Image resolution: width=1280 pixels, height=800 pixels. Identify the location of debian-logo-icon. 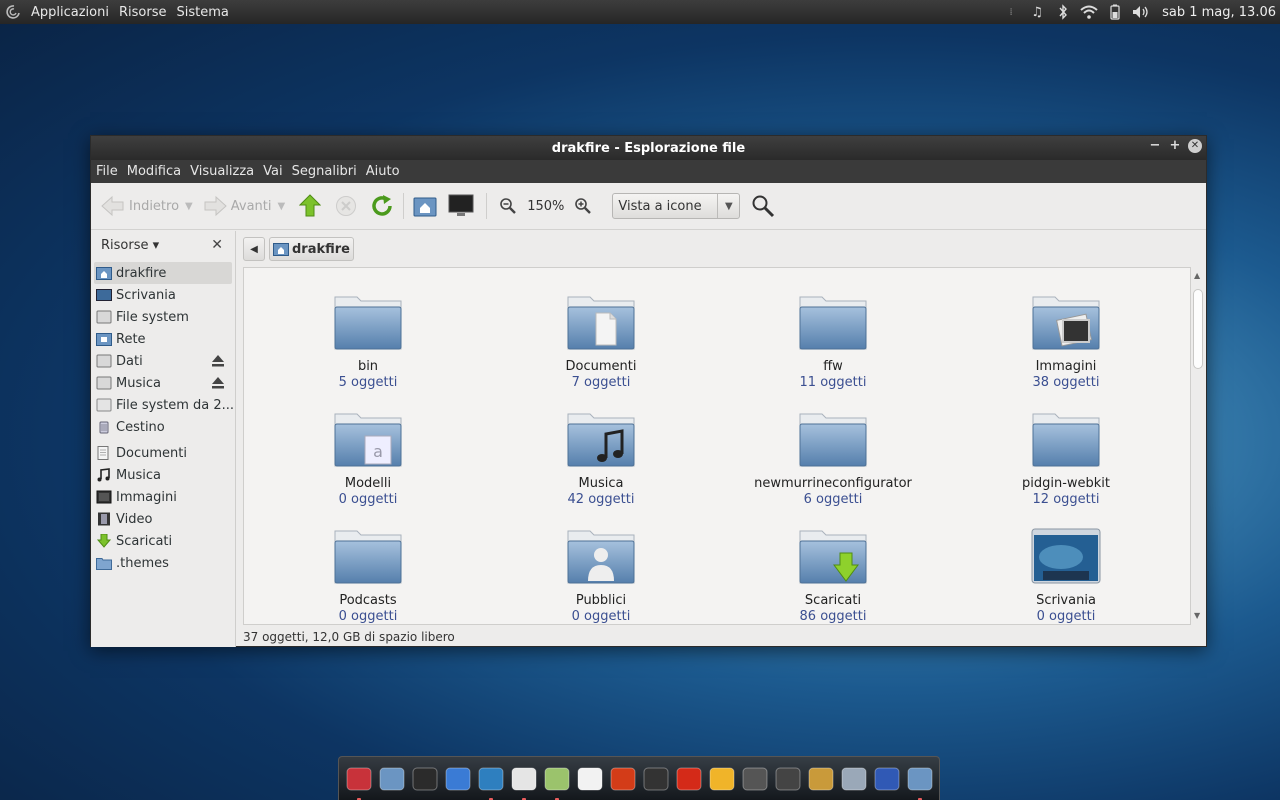
(13, 12).